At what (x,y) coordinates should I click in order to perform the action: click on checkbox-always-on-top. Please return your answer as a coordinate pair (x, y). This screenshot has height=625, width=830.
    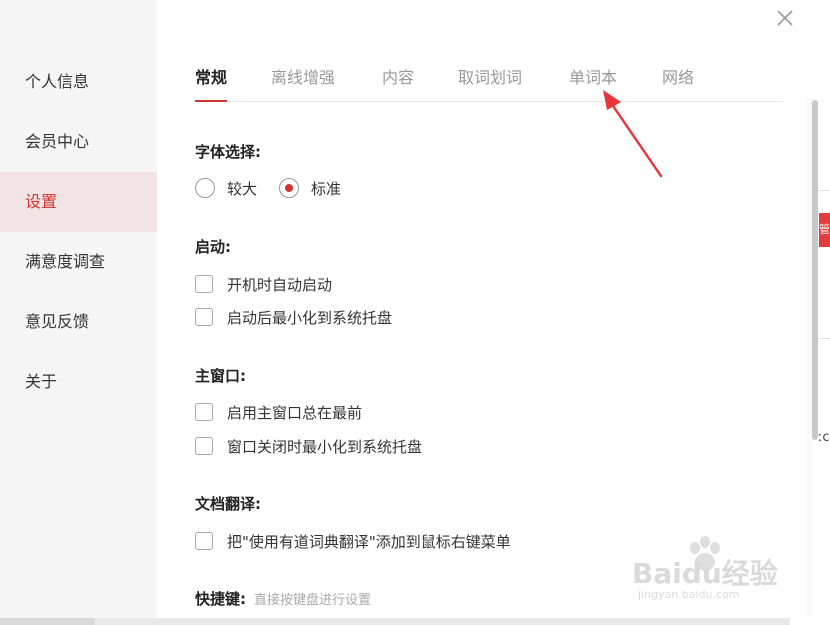
    Looking at the image, I should click on (204, 412).